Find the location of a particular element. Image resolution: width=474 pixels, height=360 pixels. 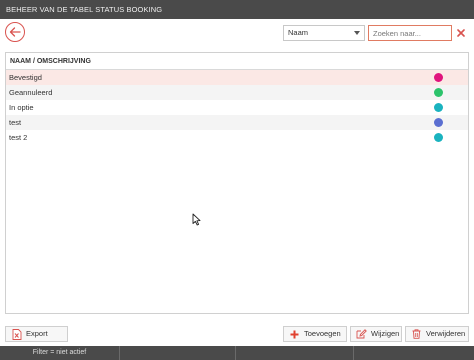

excel-export-icon is located at coordinates (16, 334).